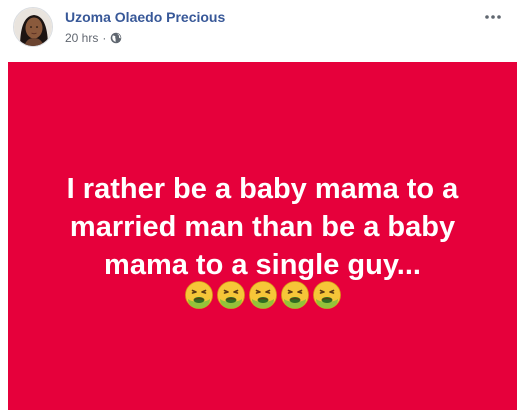  I want to click on post-text-line: I rather be a baby mama to a, so click(262, 189).